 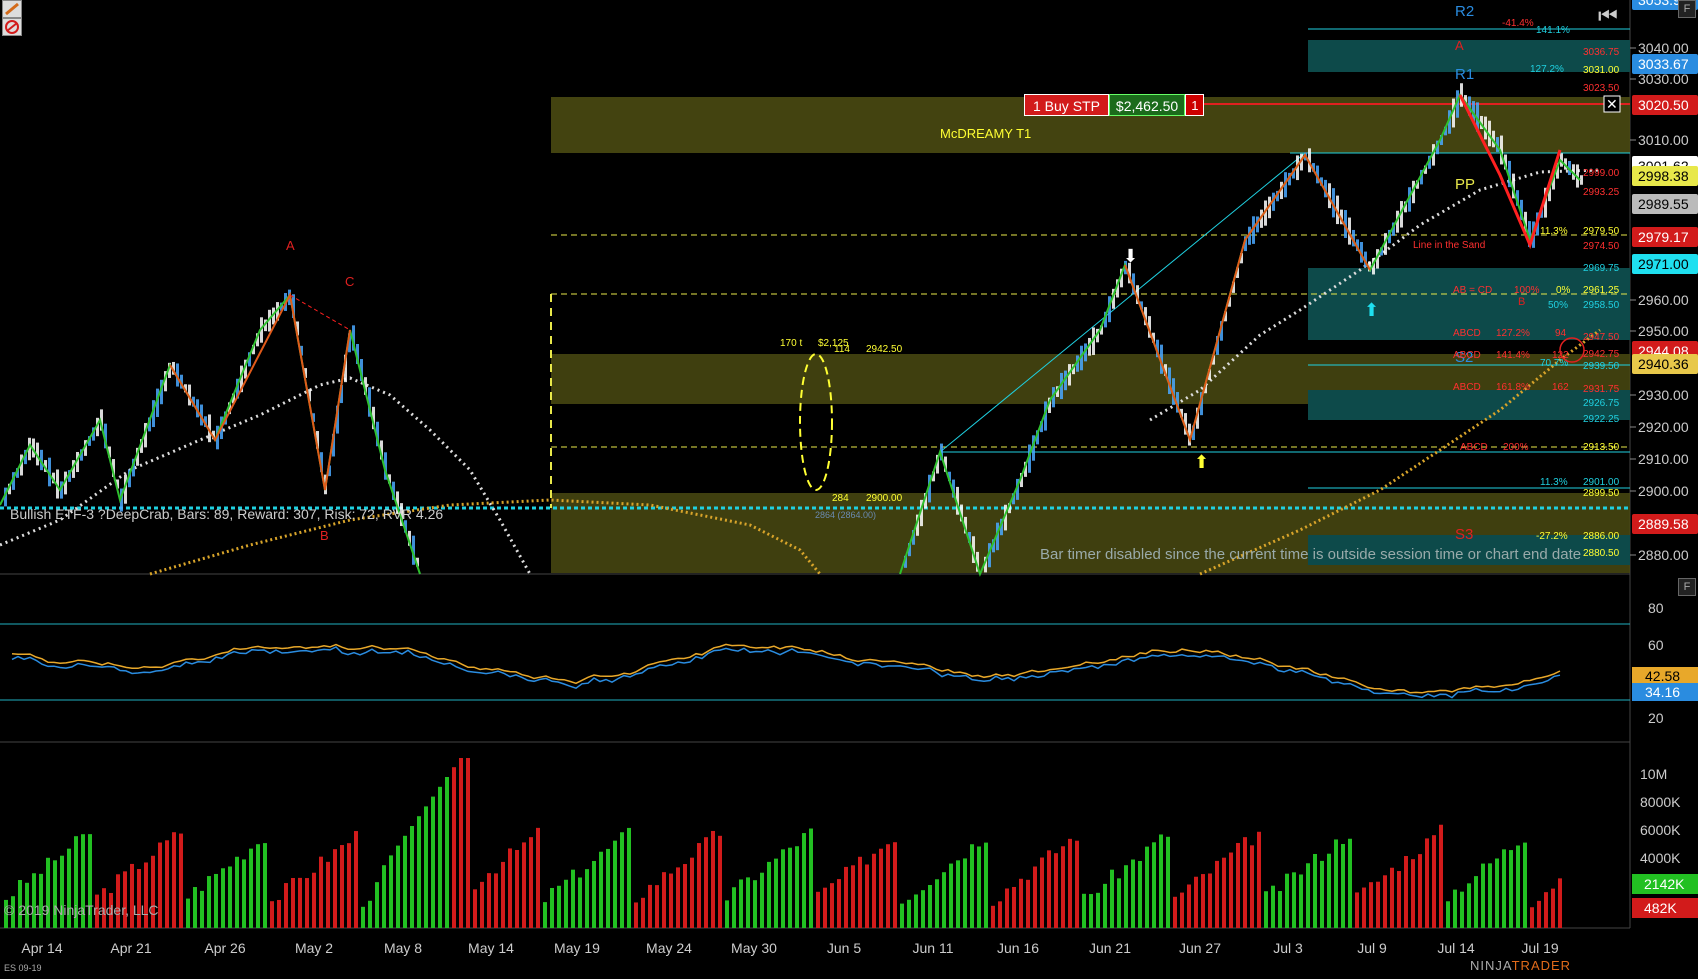 I want to click on price-marker-label: 2979.17, so click(x=1663, y=237).